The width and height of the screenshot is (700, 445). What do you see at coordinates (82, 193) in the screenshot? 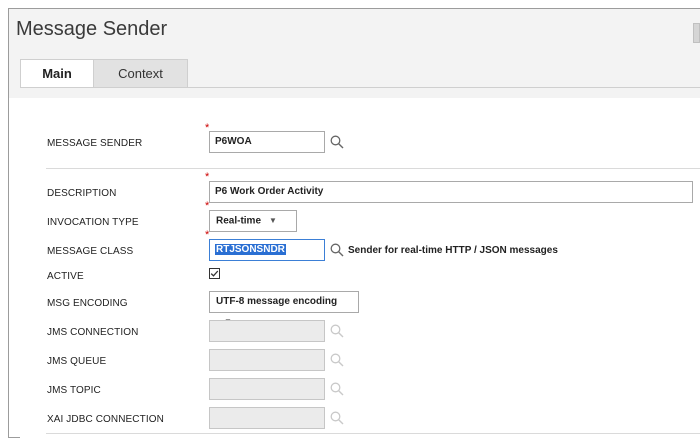
I see `description-label: DESCRIPTION` at bounding box center [82, 193].